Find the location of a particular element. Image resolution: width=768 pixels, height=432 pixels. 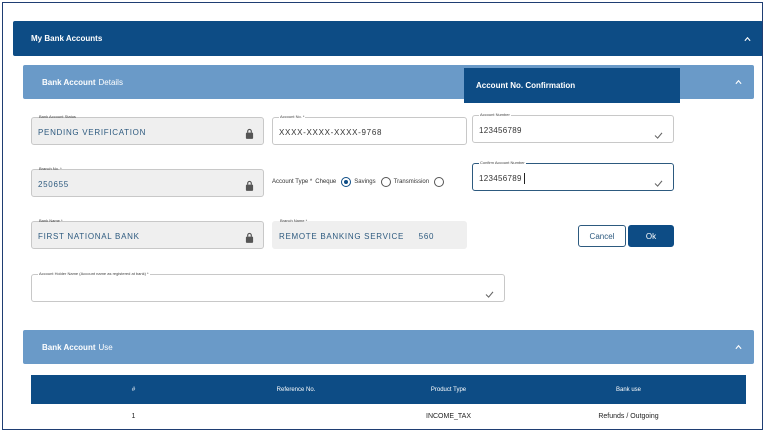

branch-no-value: 250655 is located at coordinates (53, 184).